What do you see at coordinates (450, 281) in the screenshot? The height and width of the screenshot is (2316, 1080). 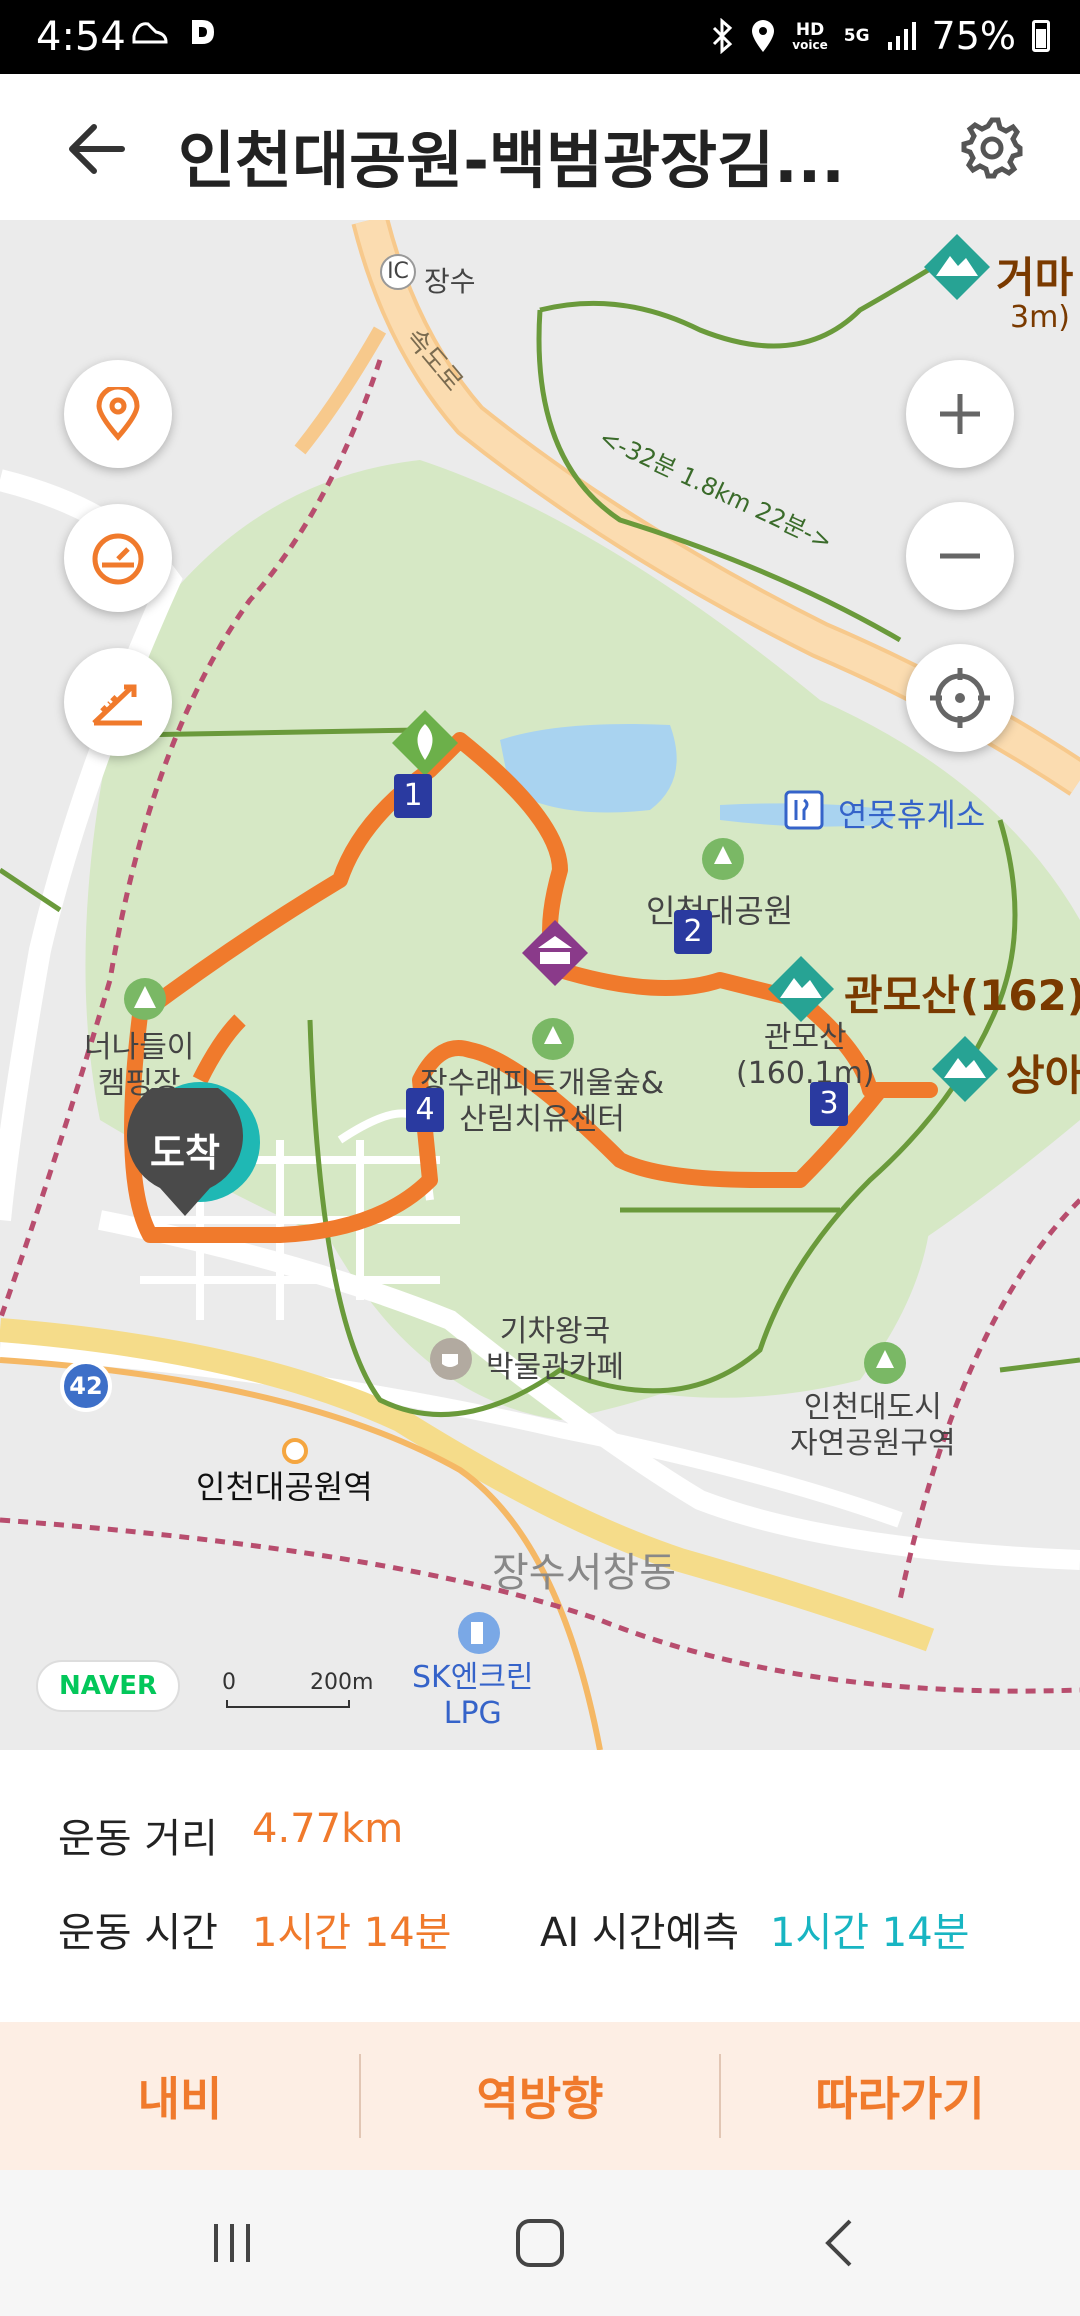 I see `place-label-jangsu: 장수` at bounding box center [450, 281].